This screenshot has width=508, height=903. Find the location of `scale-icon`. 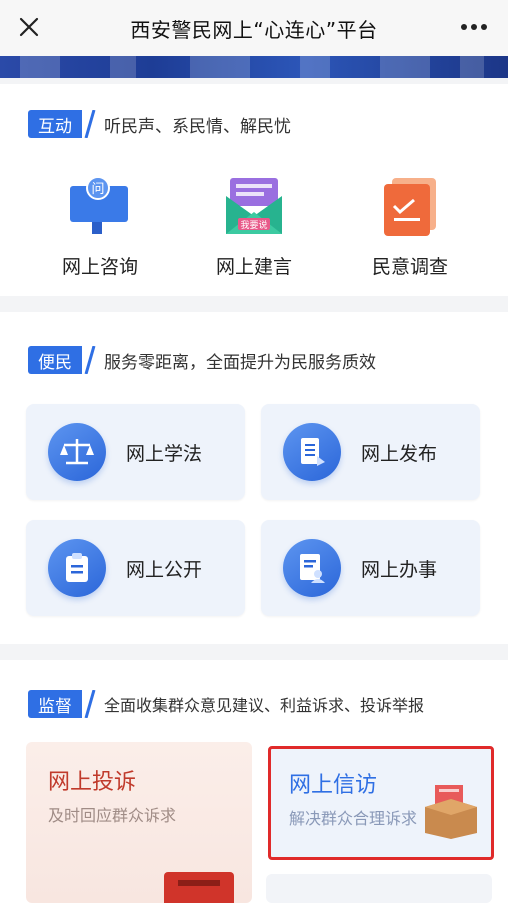

scale-icon is located at coordinates (77, 452).